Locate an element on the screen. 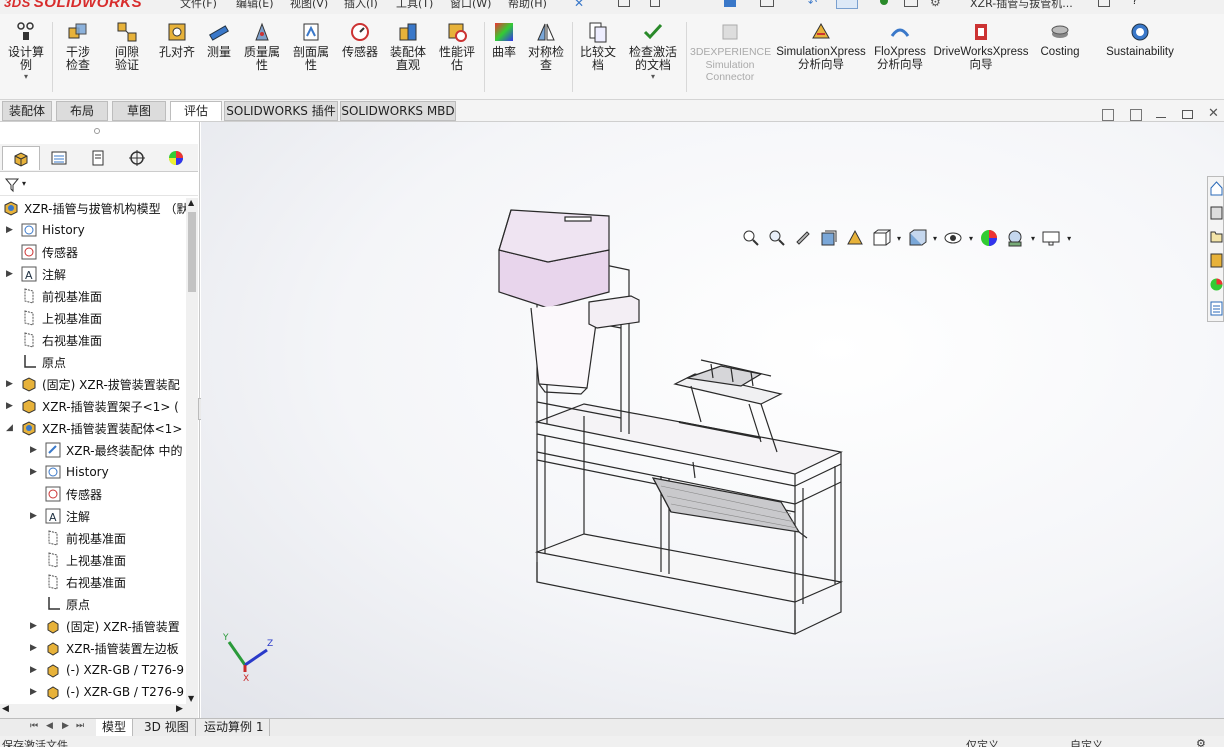 Image resolution: width=1224 pixels, height=747 pixels. simulationxpress-button: SimulationXpress 分析向导 is located at coordinates (821, 45).